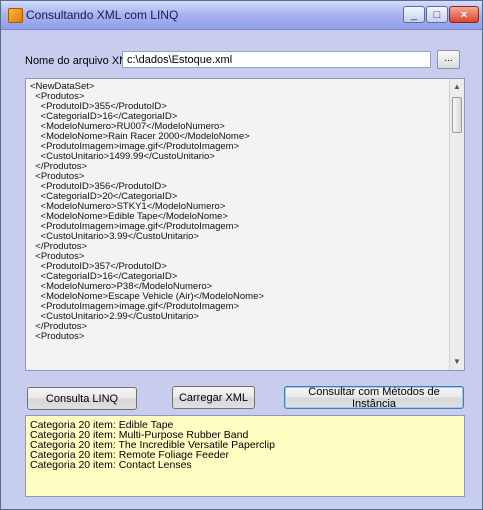  I want to click on minimize-icon: _, so click(414, 14).